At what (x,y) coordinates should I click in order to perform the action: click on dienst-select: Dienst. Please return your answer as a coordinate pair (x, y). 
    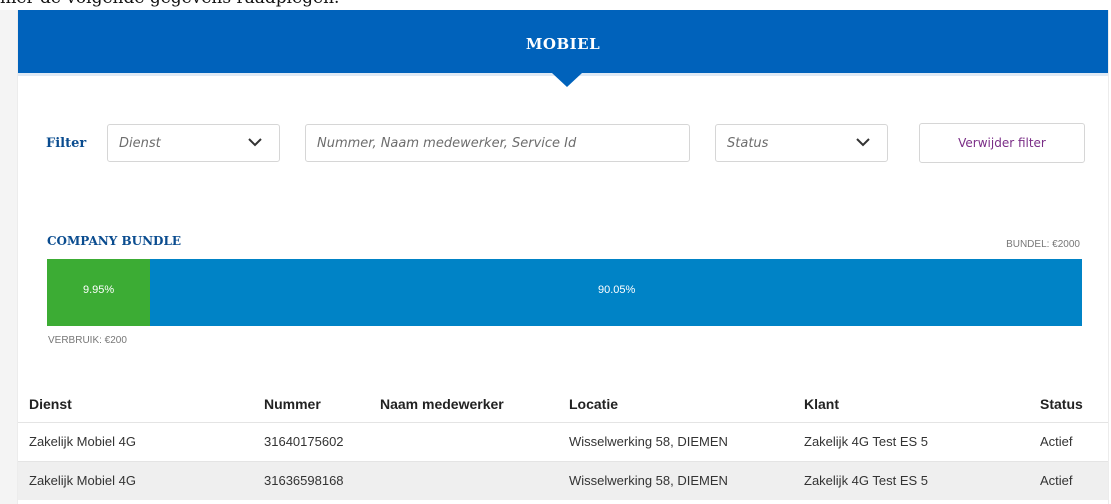
    Looking at the image, I should click on (193, 143).